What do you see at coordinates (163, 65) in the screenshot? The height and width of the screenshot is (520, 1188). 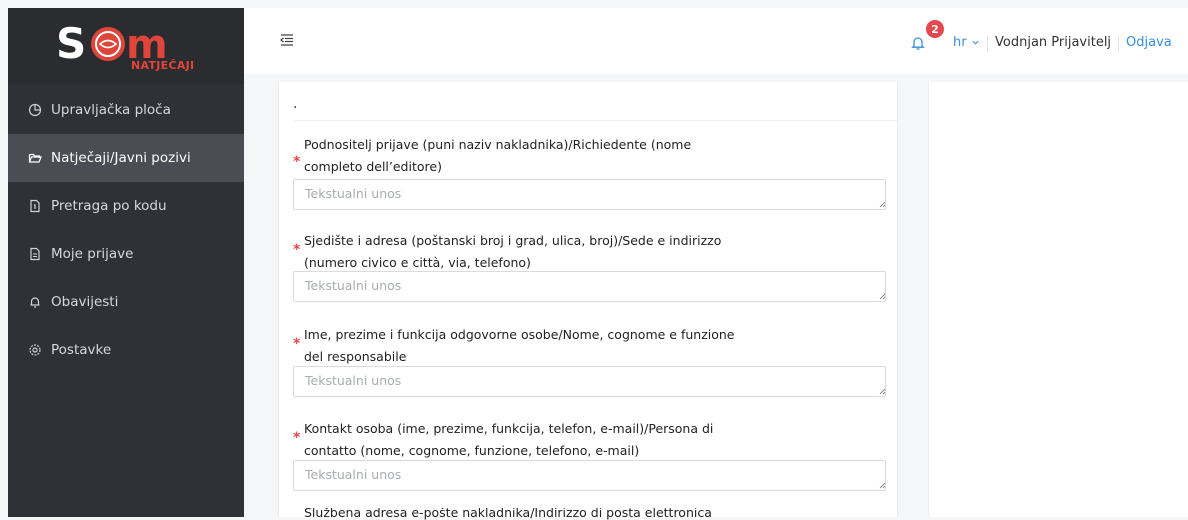 I see `logo-subtitle: NATJEČAJI` at bounding box center [163, 65].